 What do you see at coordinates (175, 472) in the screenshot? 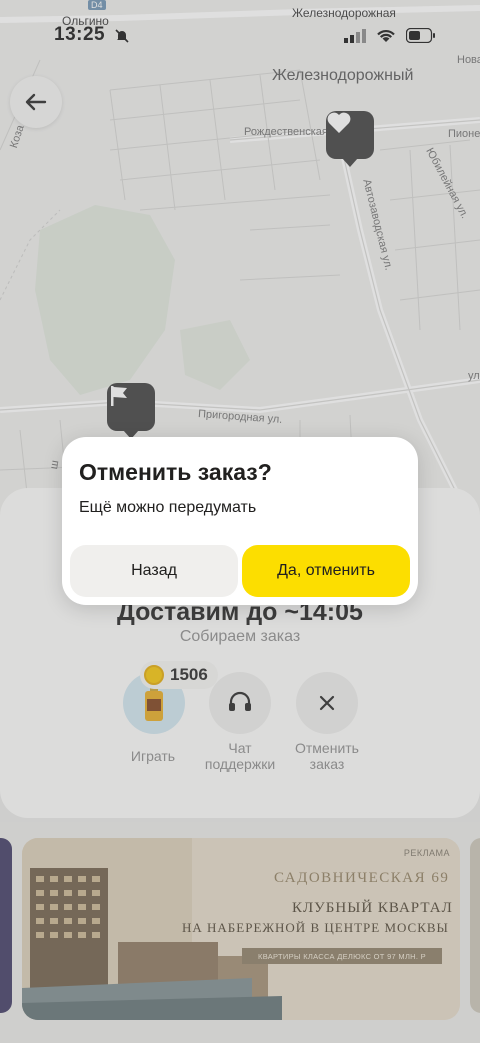
I see `dialog-title: Отменить заказ?` at bounding box center [175, 472].